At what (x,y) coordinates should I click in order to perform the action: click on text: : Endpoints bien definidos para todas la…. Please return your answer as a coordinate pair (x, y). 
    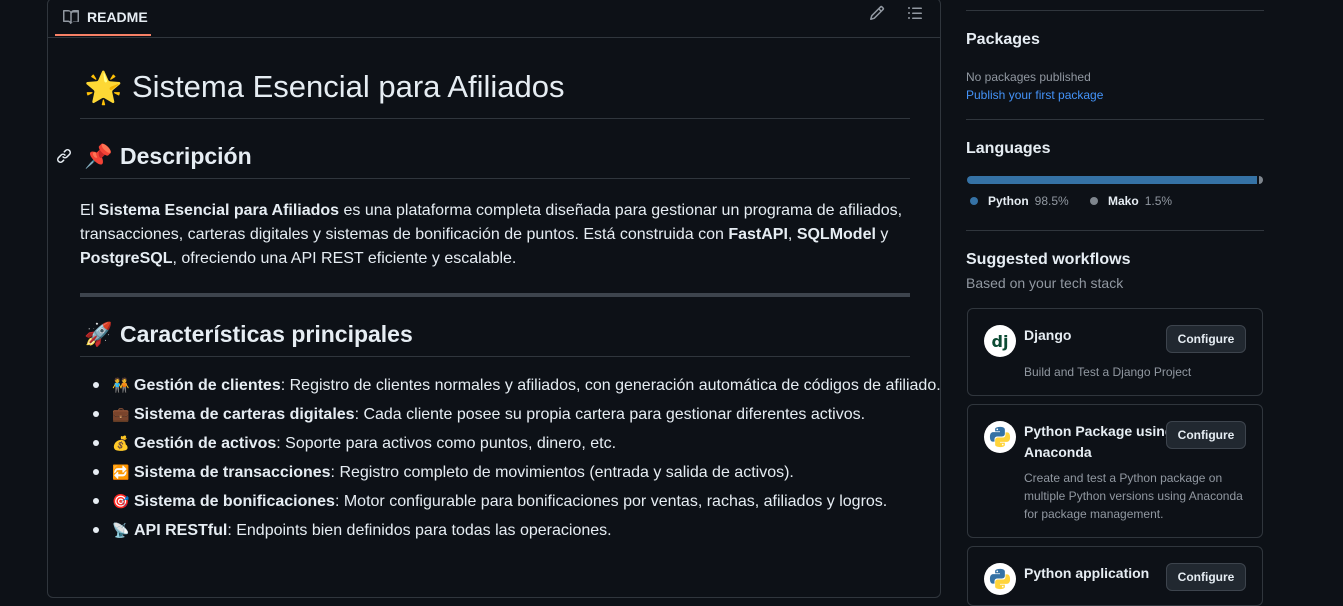
    Looking at the image, I should click on (419, 530).